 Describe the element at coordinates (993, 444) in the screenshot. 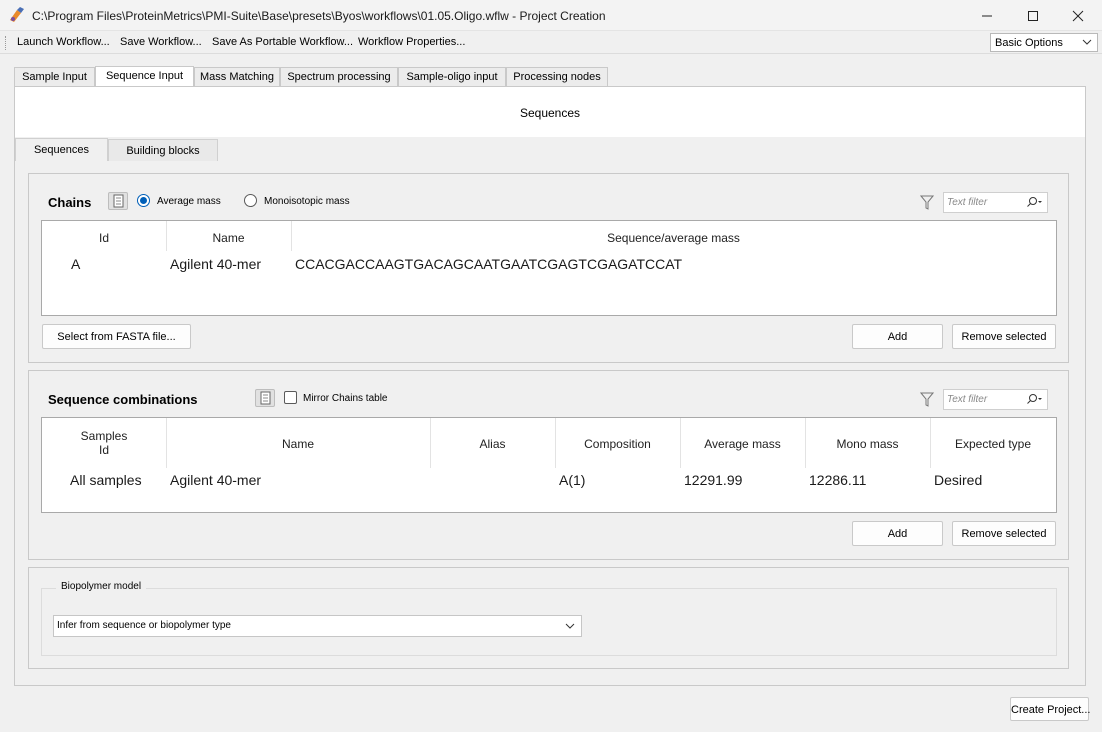

I see `column-header-expected-type: Expected type` at that location.